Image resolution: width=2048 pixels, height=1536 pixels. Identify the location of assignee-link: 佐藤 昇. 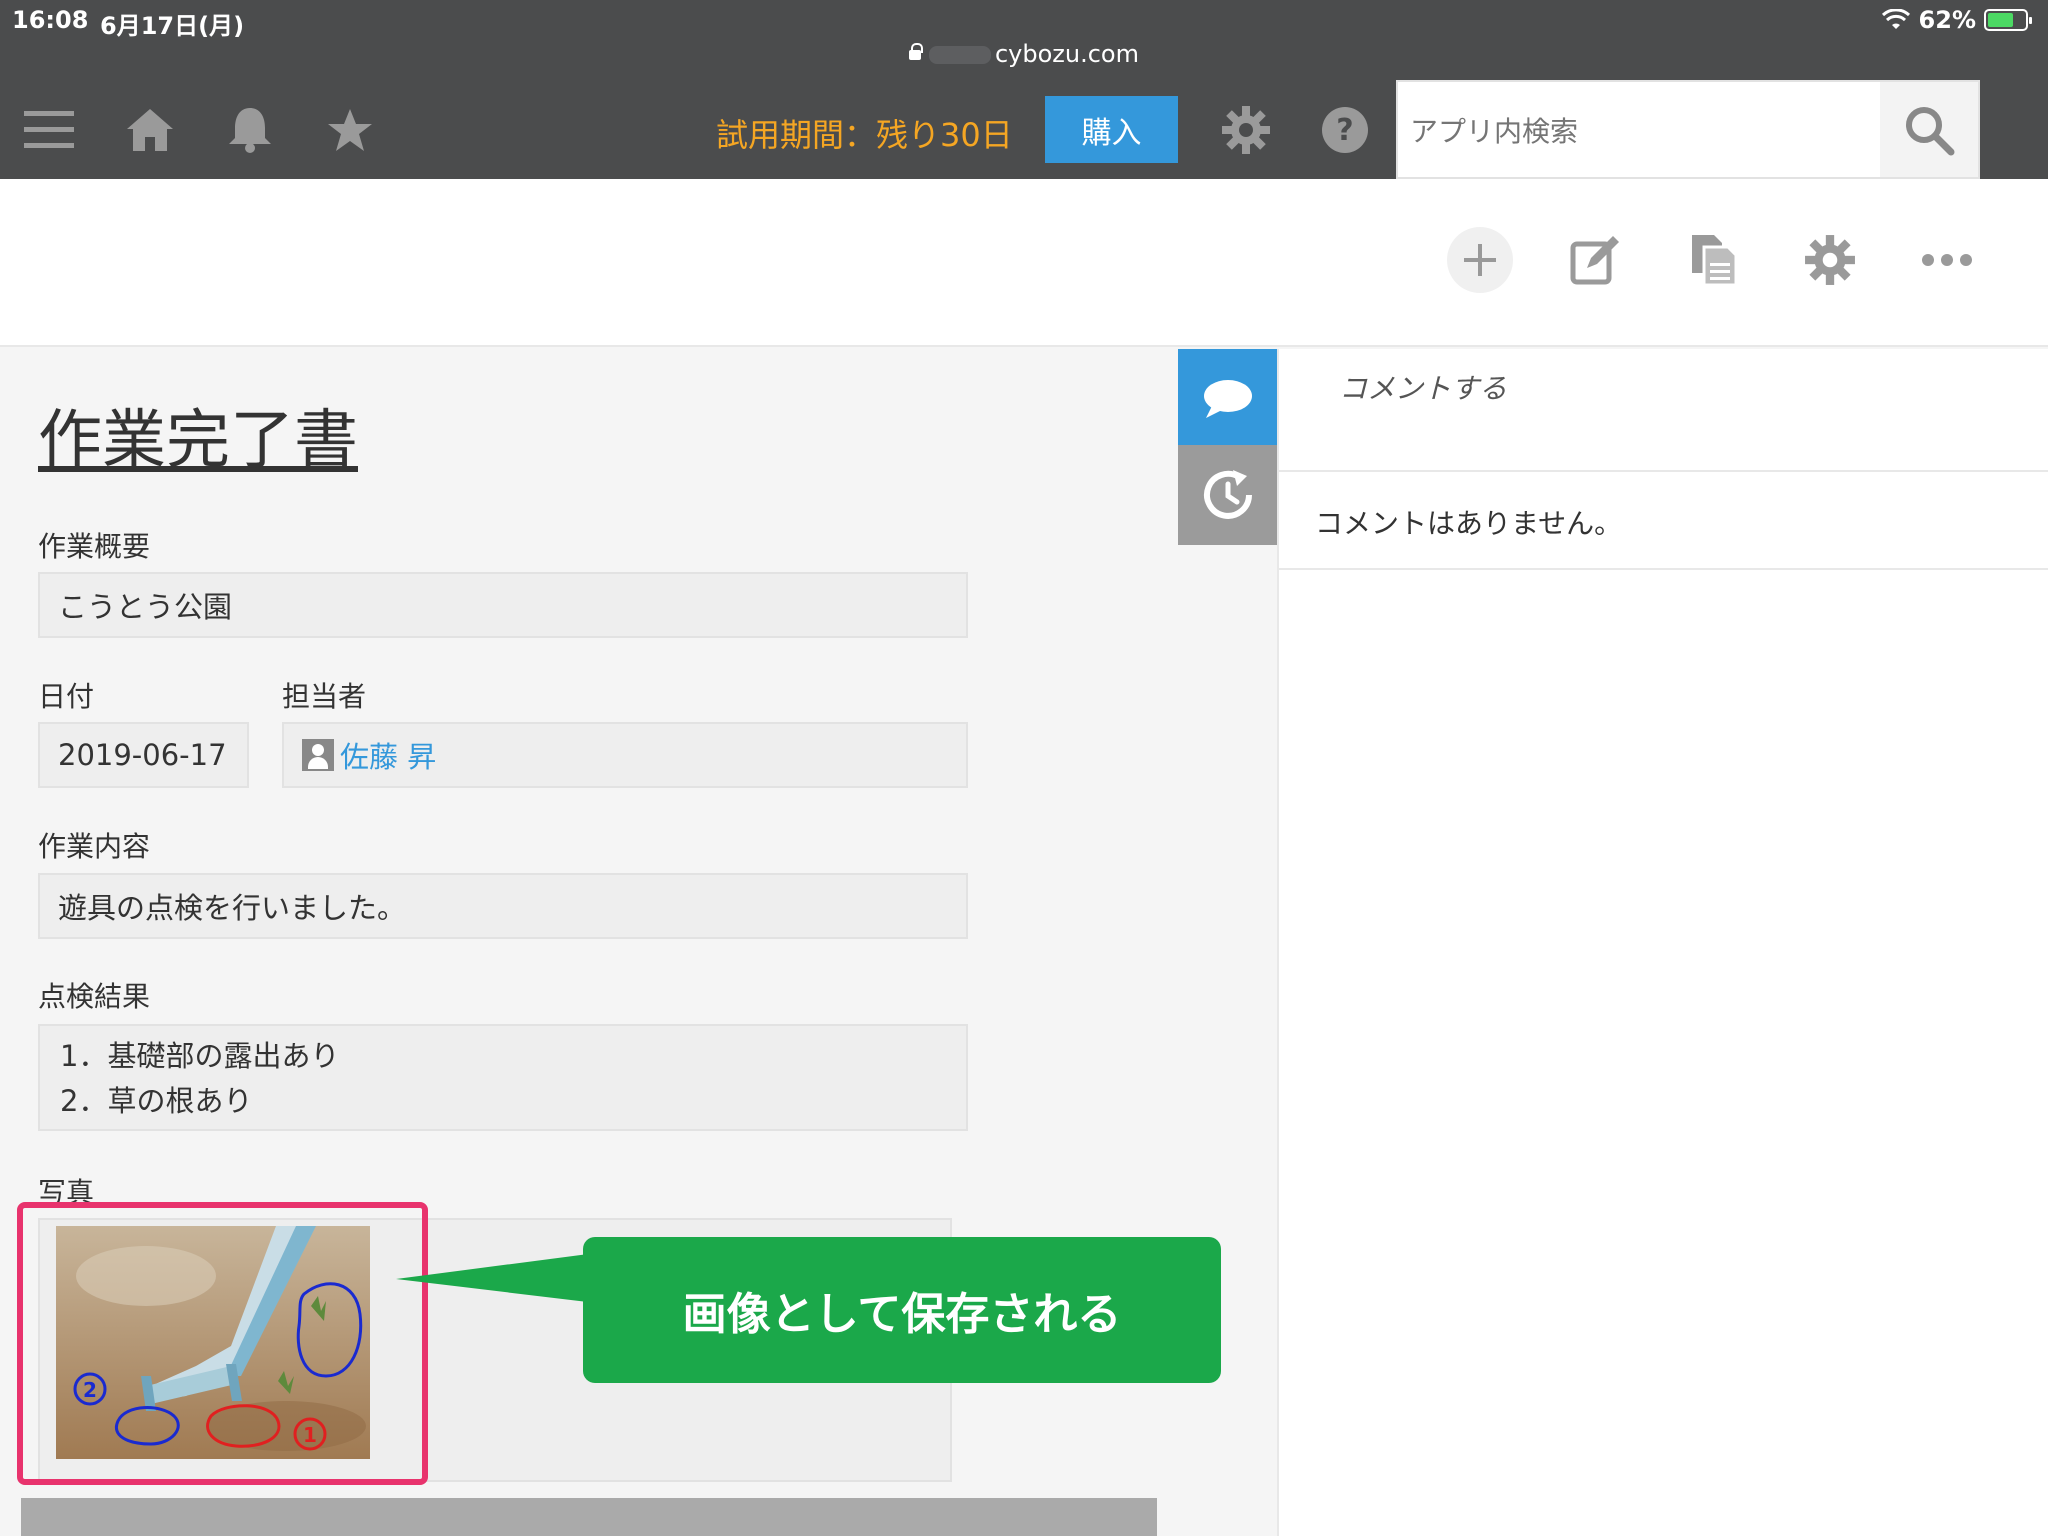
(388, 755).